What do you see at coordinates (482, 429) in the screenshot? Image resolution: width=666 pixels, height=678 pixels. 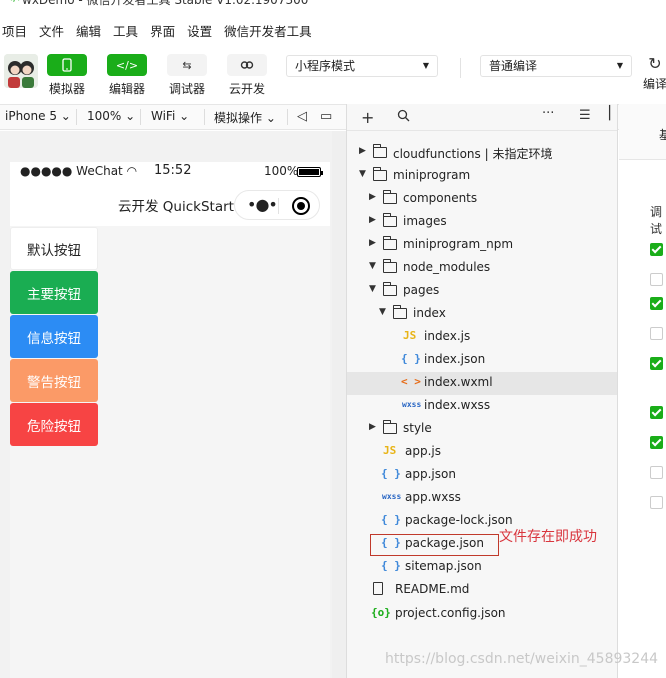 I see `tree-item-style: ▶ style` at bounding box center [482, 429].